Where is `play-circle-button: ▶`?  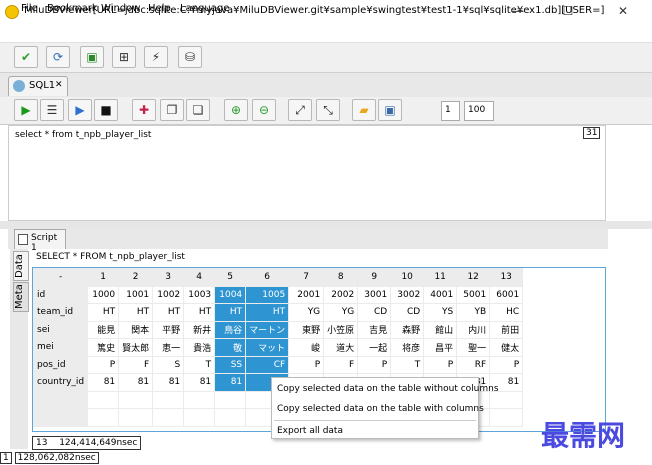
play-circle-button: ▶ is located at coordinates (80, 110).